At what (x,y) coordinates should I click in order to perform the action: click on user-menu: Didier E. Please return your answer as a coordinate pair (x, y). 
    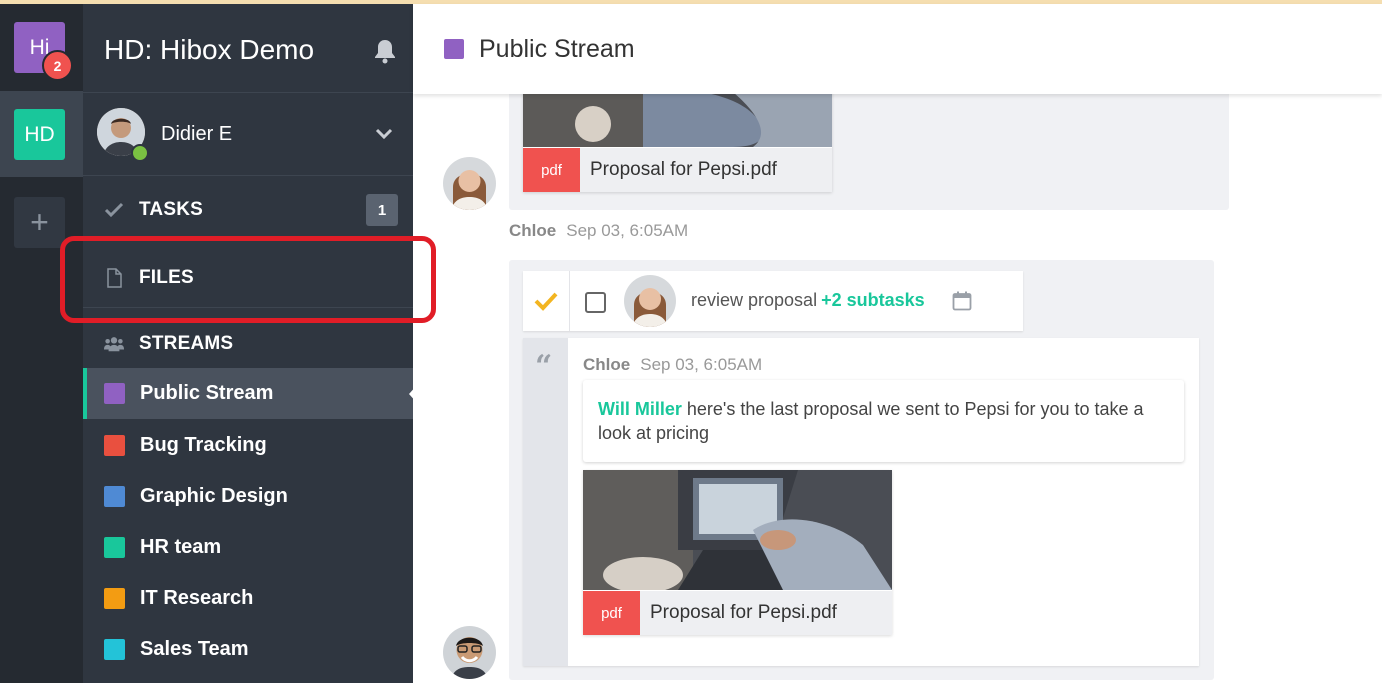
    Looking at the image, I should click on (248, 135).